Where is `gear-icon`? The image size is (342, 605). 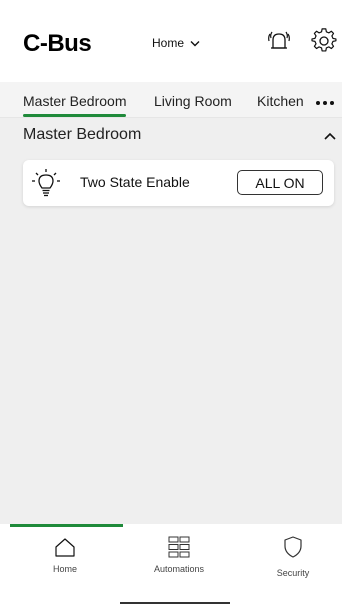
gear-icon is located at coordinates (324, 41).